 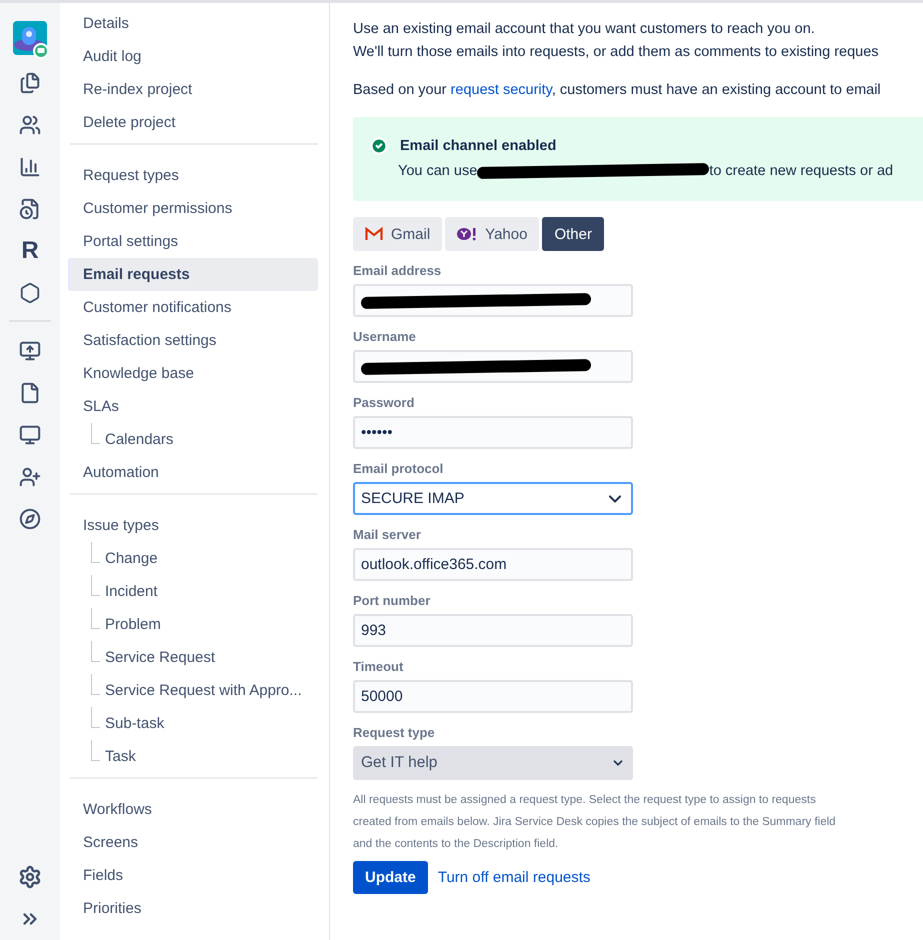 I want to click on hexagon-icon, so click(x=30, y=293).